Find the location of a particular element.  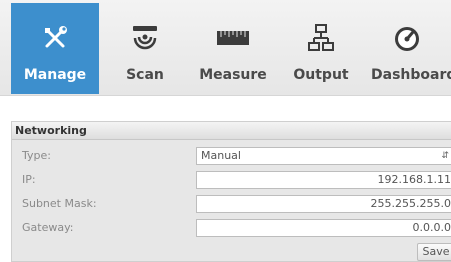

tab-label: Measure is located at coordinates (233, 75).